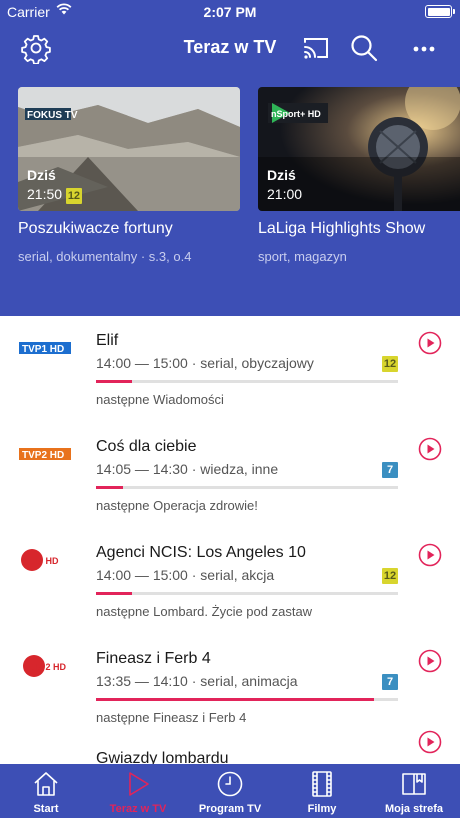 This screenshot has height=818, width=460. What do you see at coordinates (414, 809) in the screenshot?
I see `tab-label: Moja strefa` at bounding box center [414, 809].